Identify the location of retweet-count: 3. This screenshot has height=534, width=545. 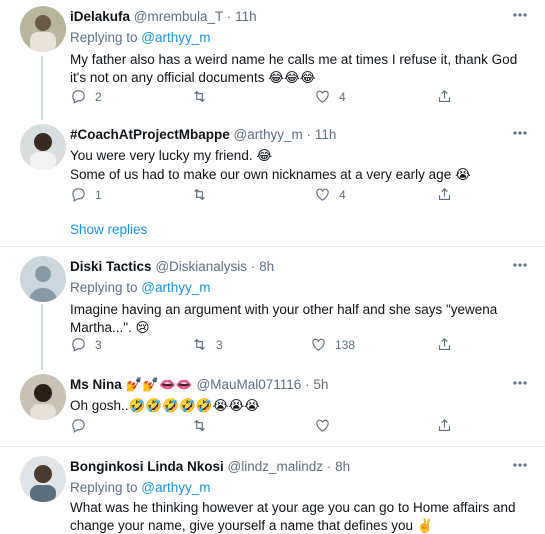
(219, 344).